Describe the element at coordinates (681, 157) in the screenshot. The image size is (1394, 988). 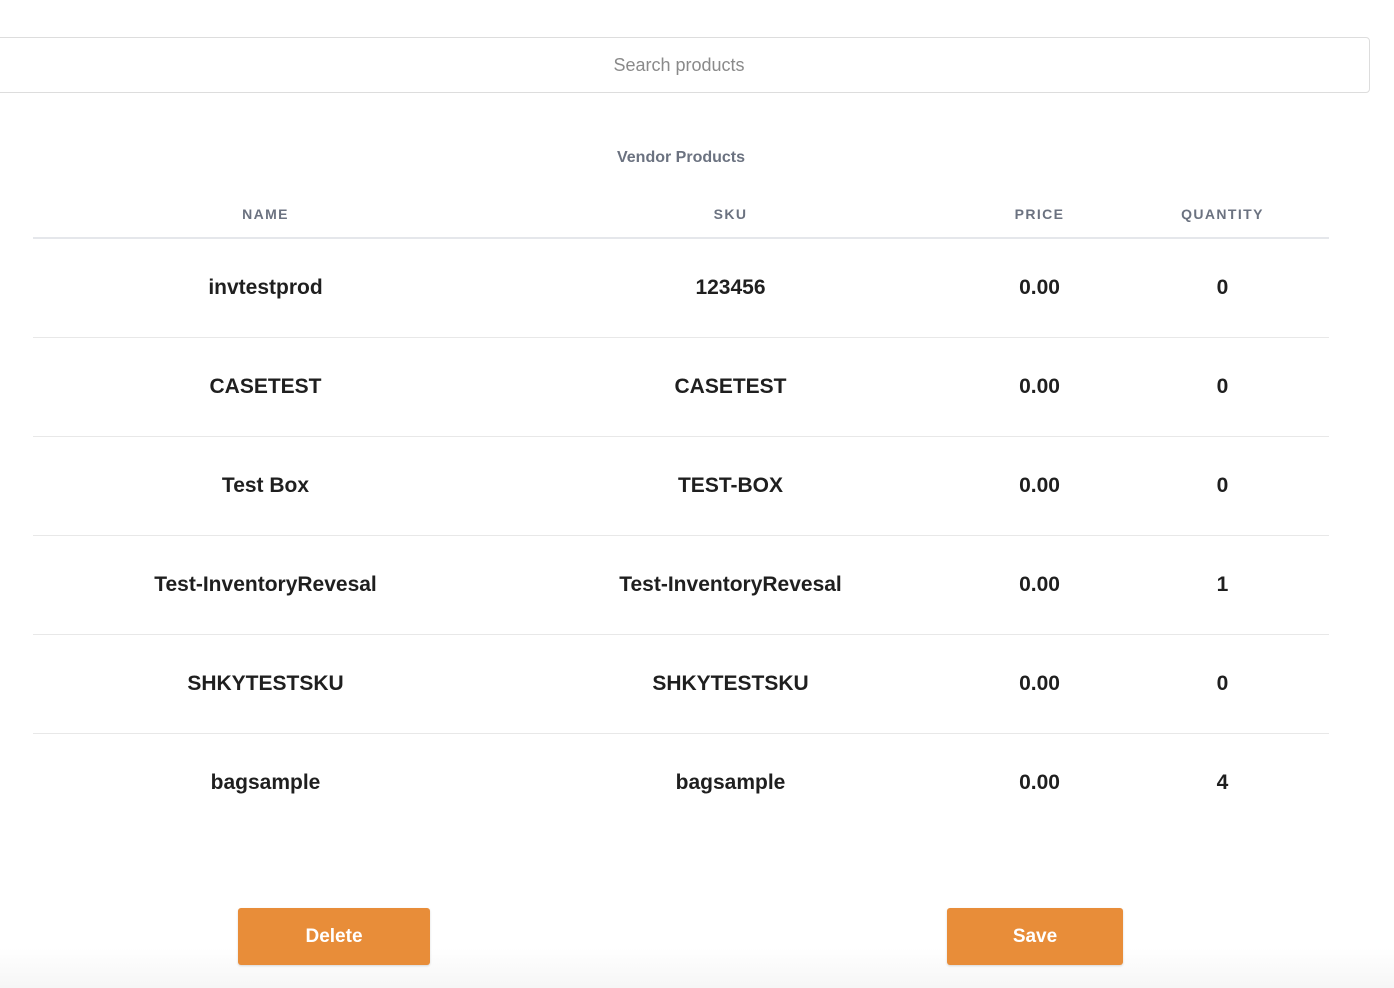
I see `section-title: Vendor Products` at that location.